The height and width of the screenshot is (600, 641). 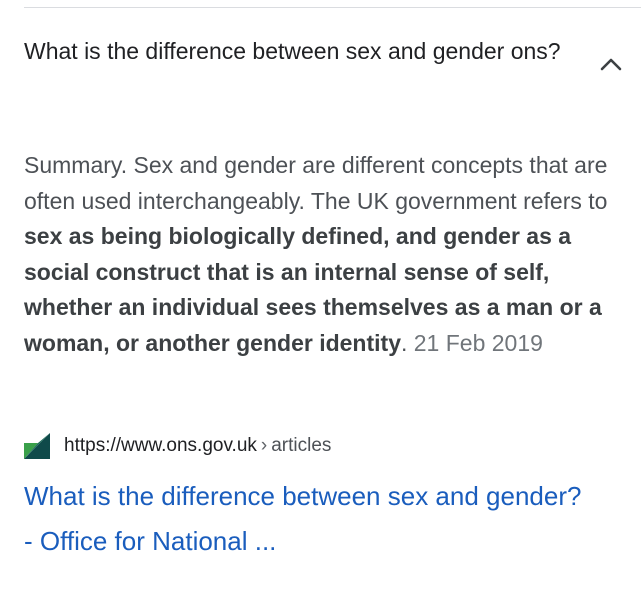 I want to click on source-line: https://www.ons.gov.uk › articles, so click(x=177, y=446).